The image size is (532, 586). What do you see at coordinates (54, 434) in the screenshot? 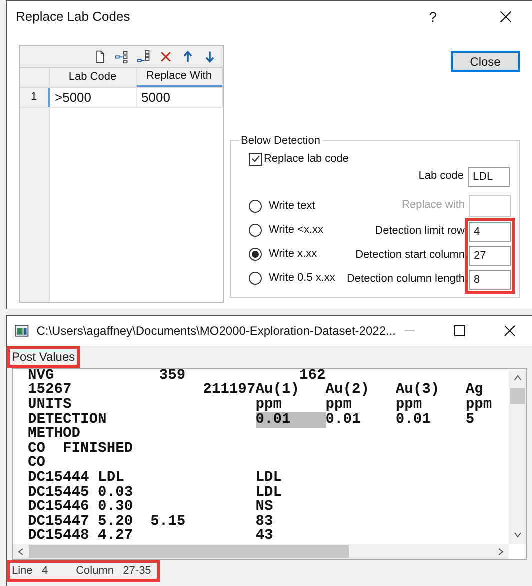
I see `text-line: METHOD` at bounding box center [54, 434].